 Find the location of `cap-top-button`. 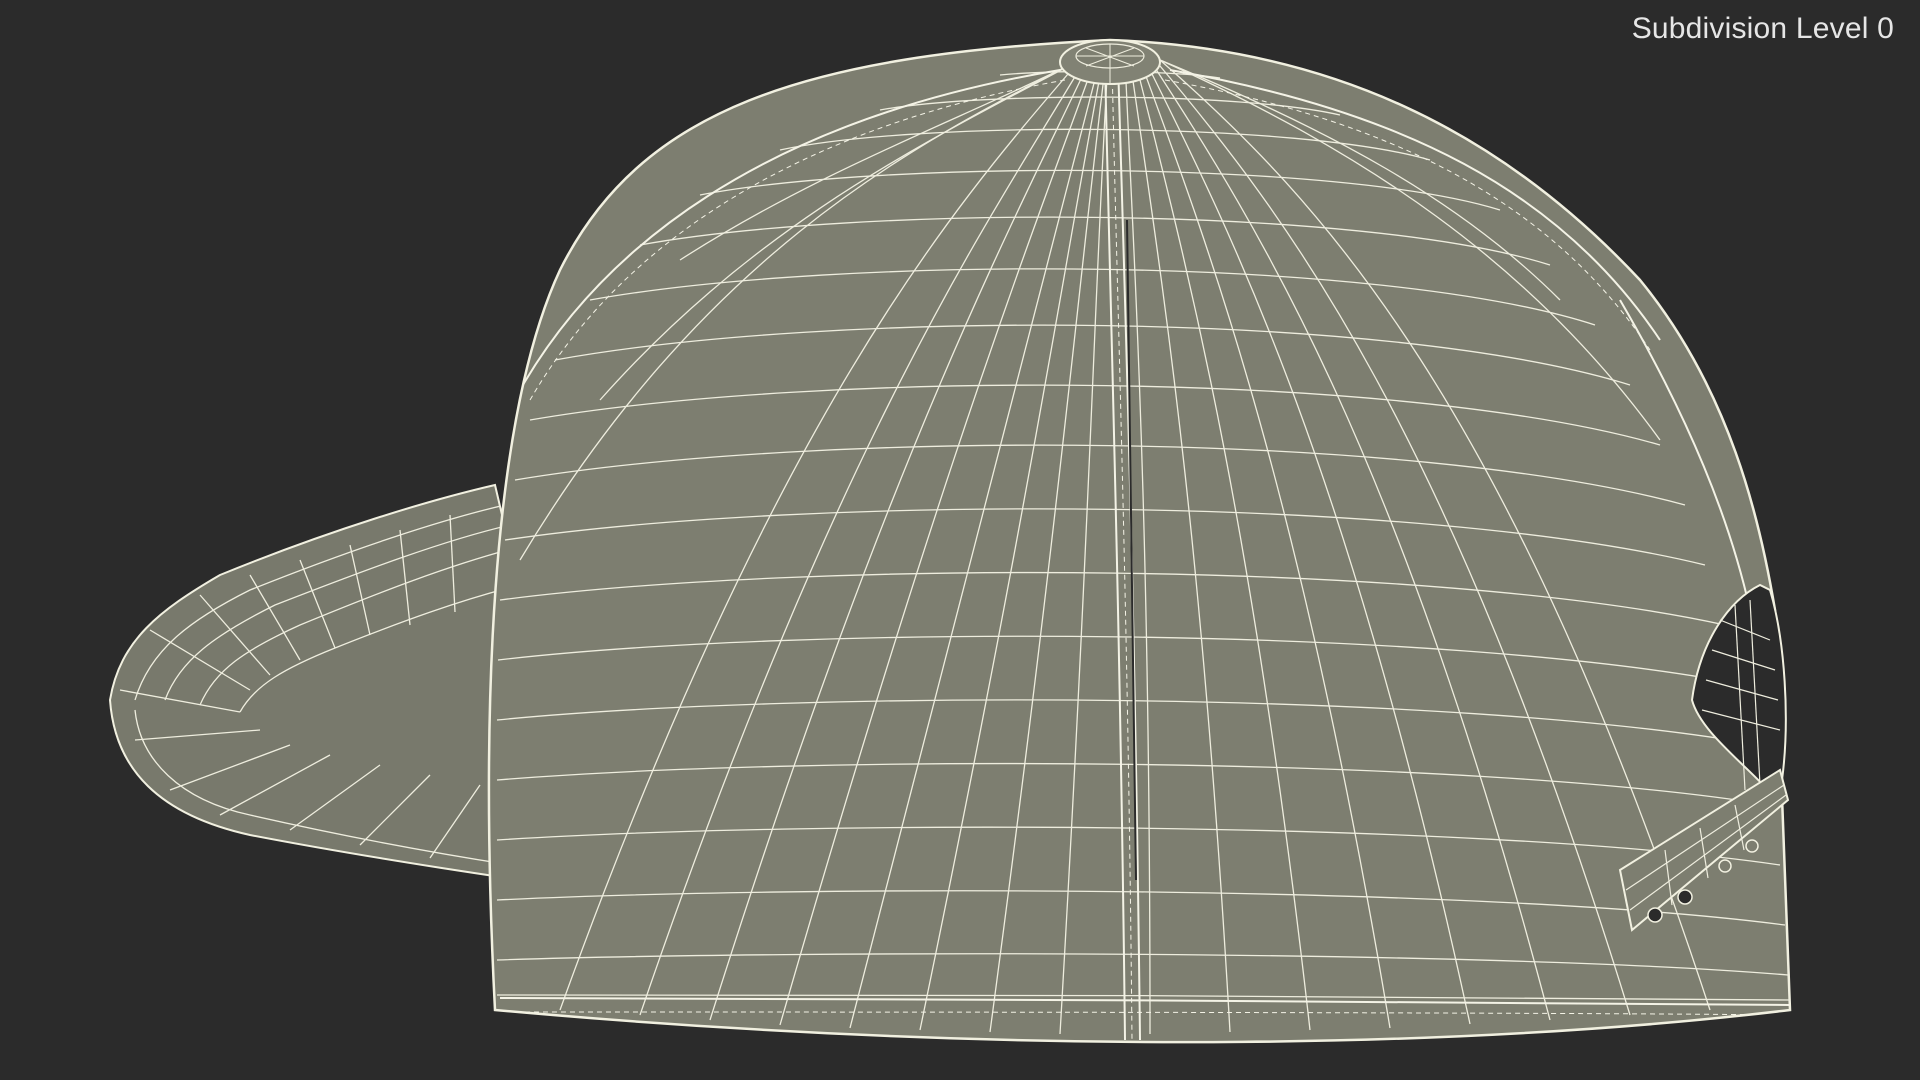

cap-top-button is located at coordinates (1110, 62).